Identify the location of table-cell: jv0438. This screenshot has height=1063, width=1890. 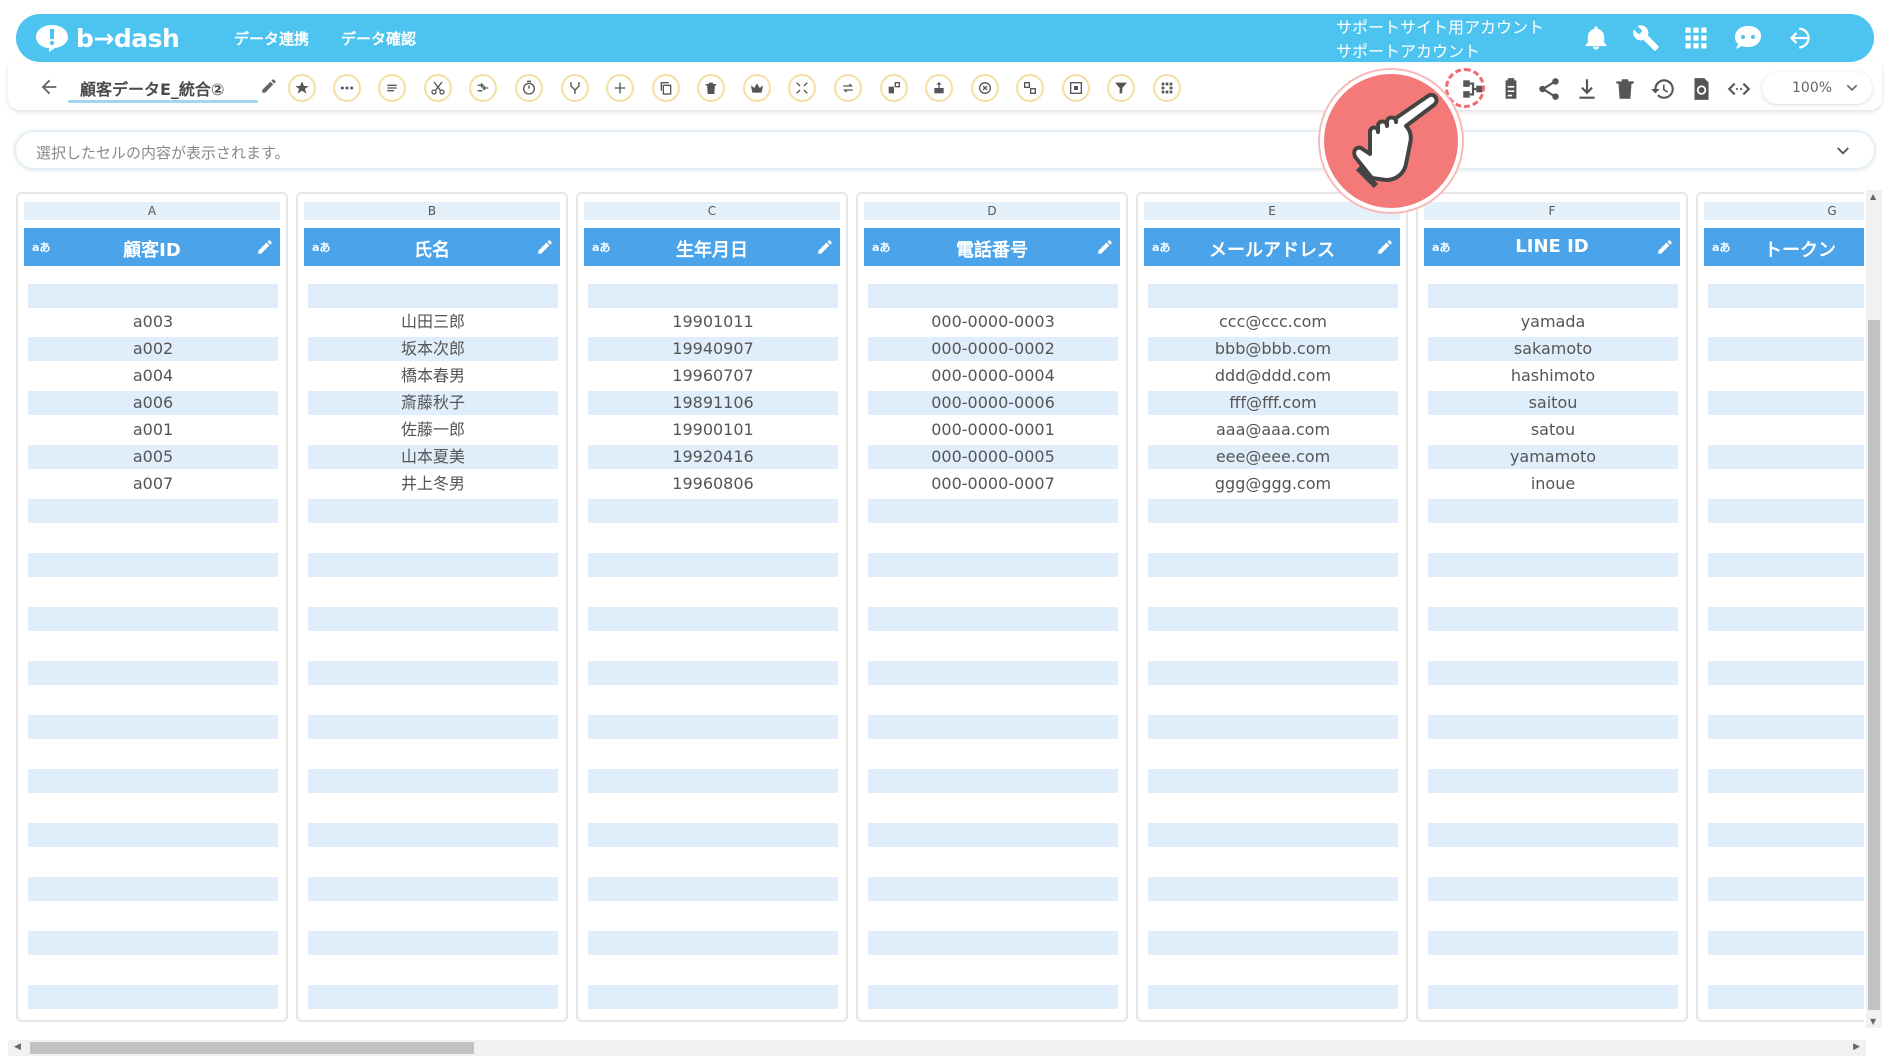
(1786, 457).